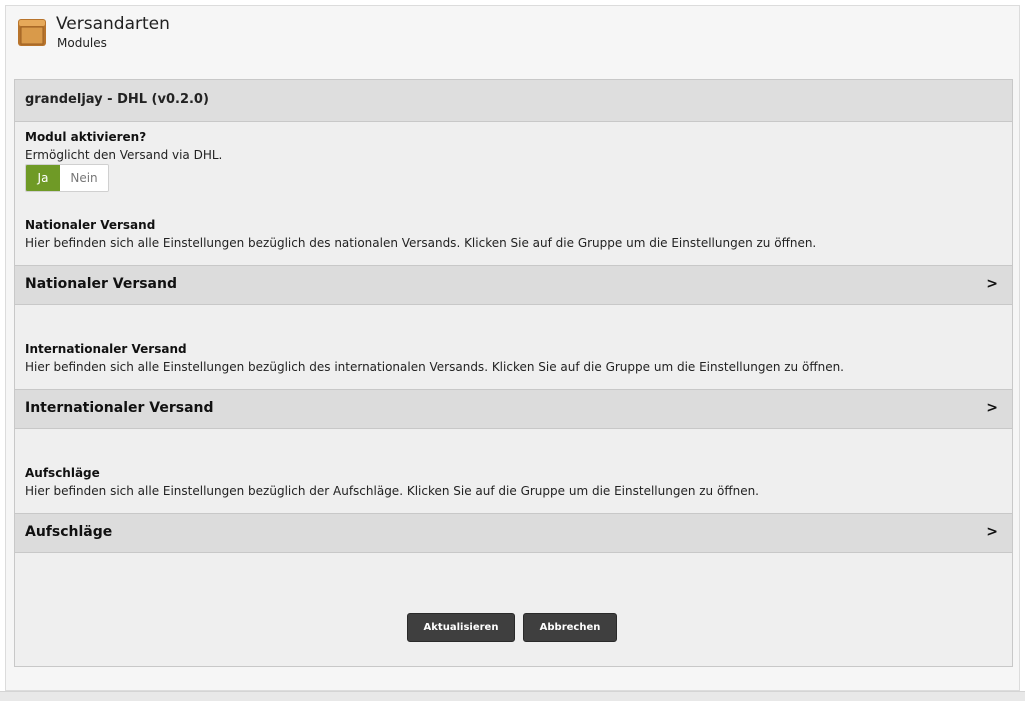 This screenshot has height=701, width=1025. I want to click on toggle-option-ja: Ja, so click(43, 178).